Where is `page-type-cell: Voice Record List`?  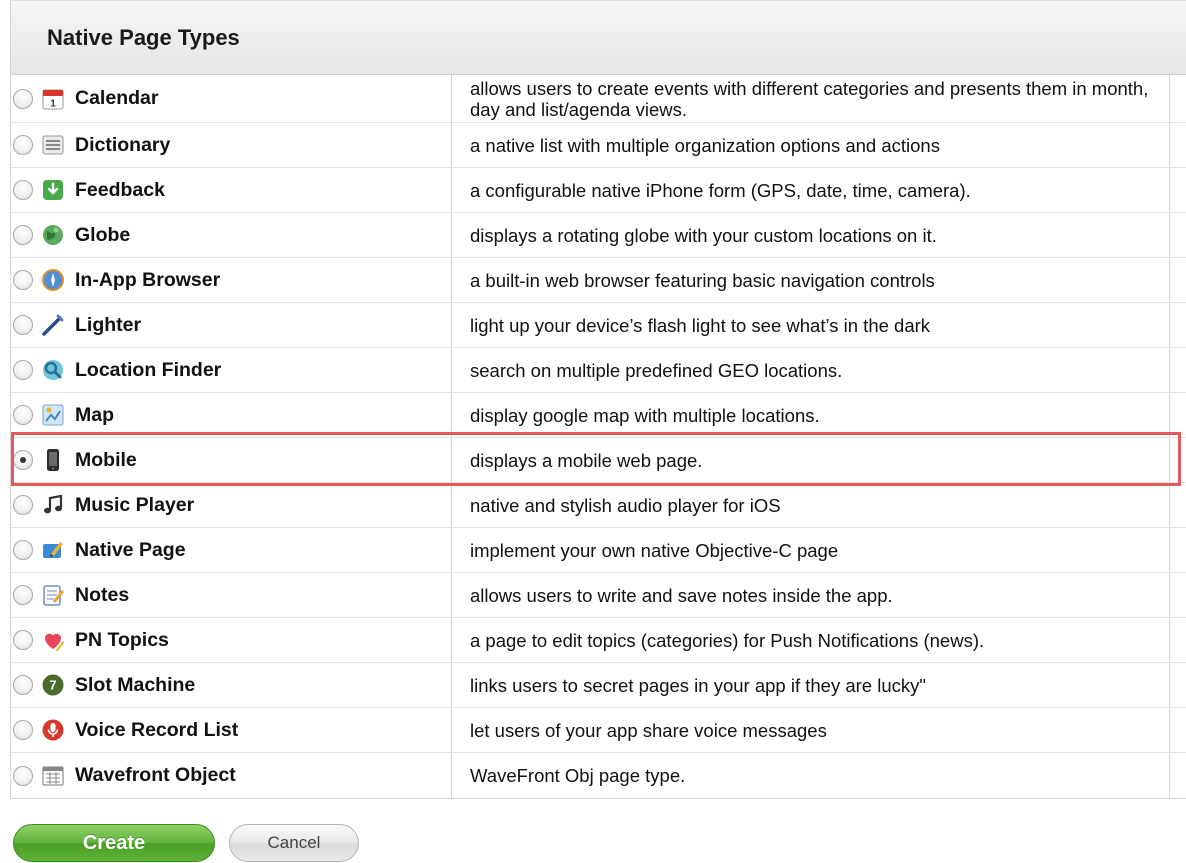 page-type-cell: Voice Record List is located at coordinates (231, 730).